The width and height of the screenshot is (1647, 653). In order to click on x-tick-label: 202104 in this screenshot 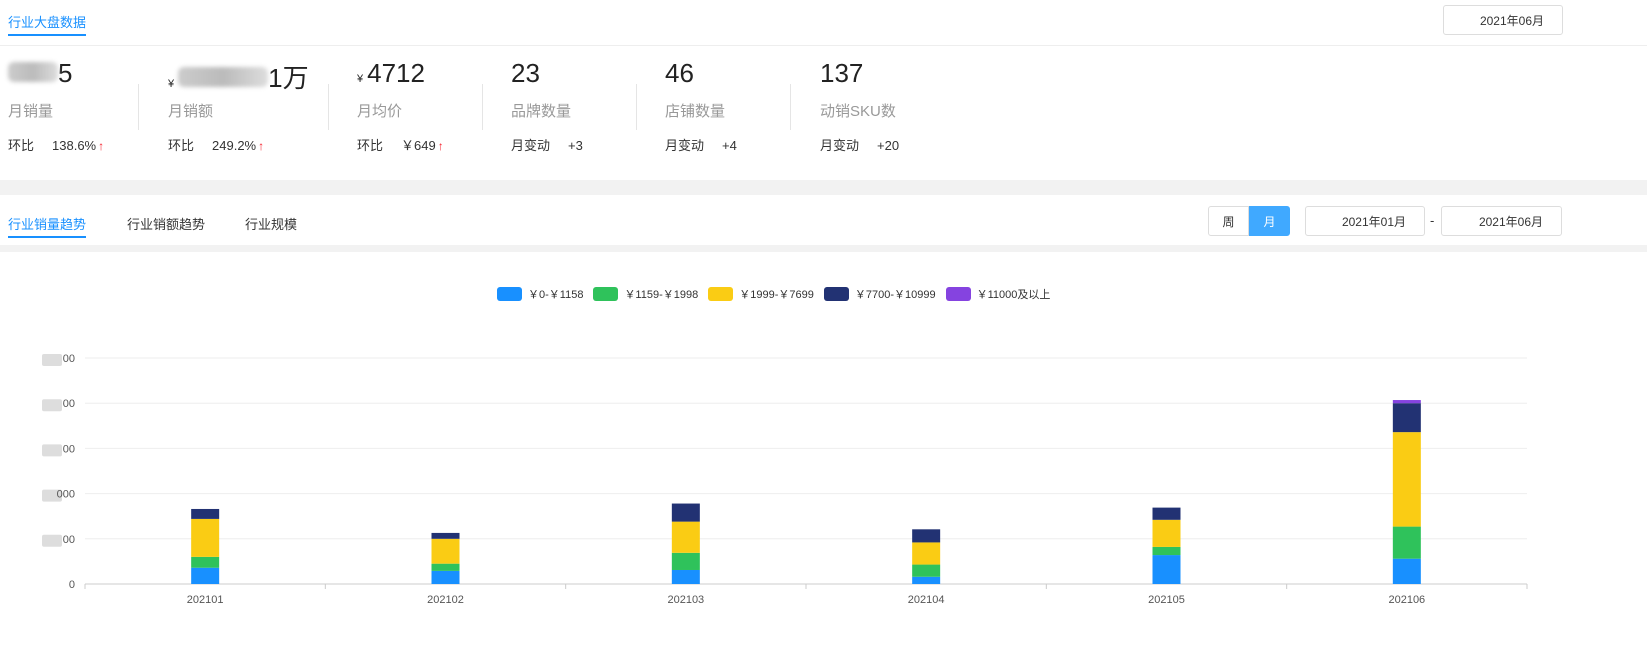, I will do `click(926, 600)`.